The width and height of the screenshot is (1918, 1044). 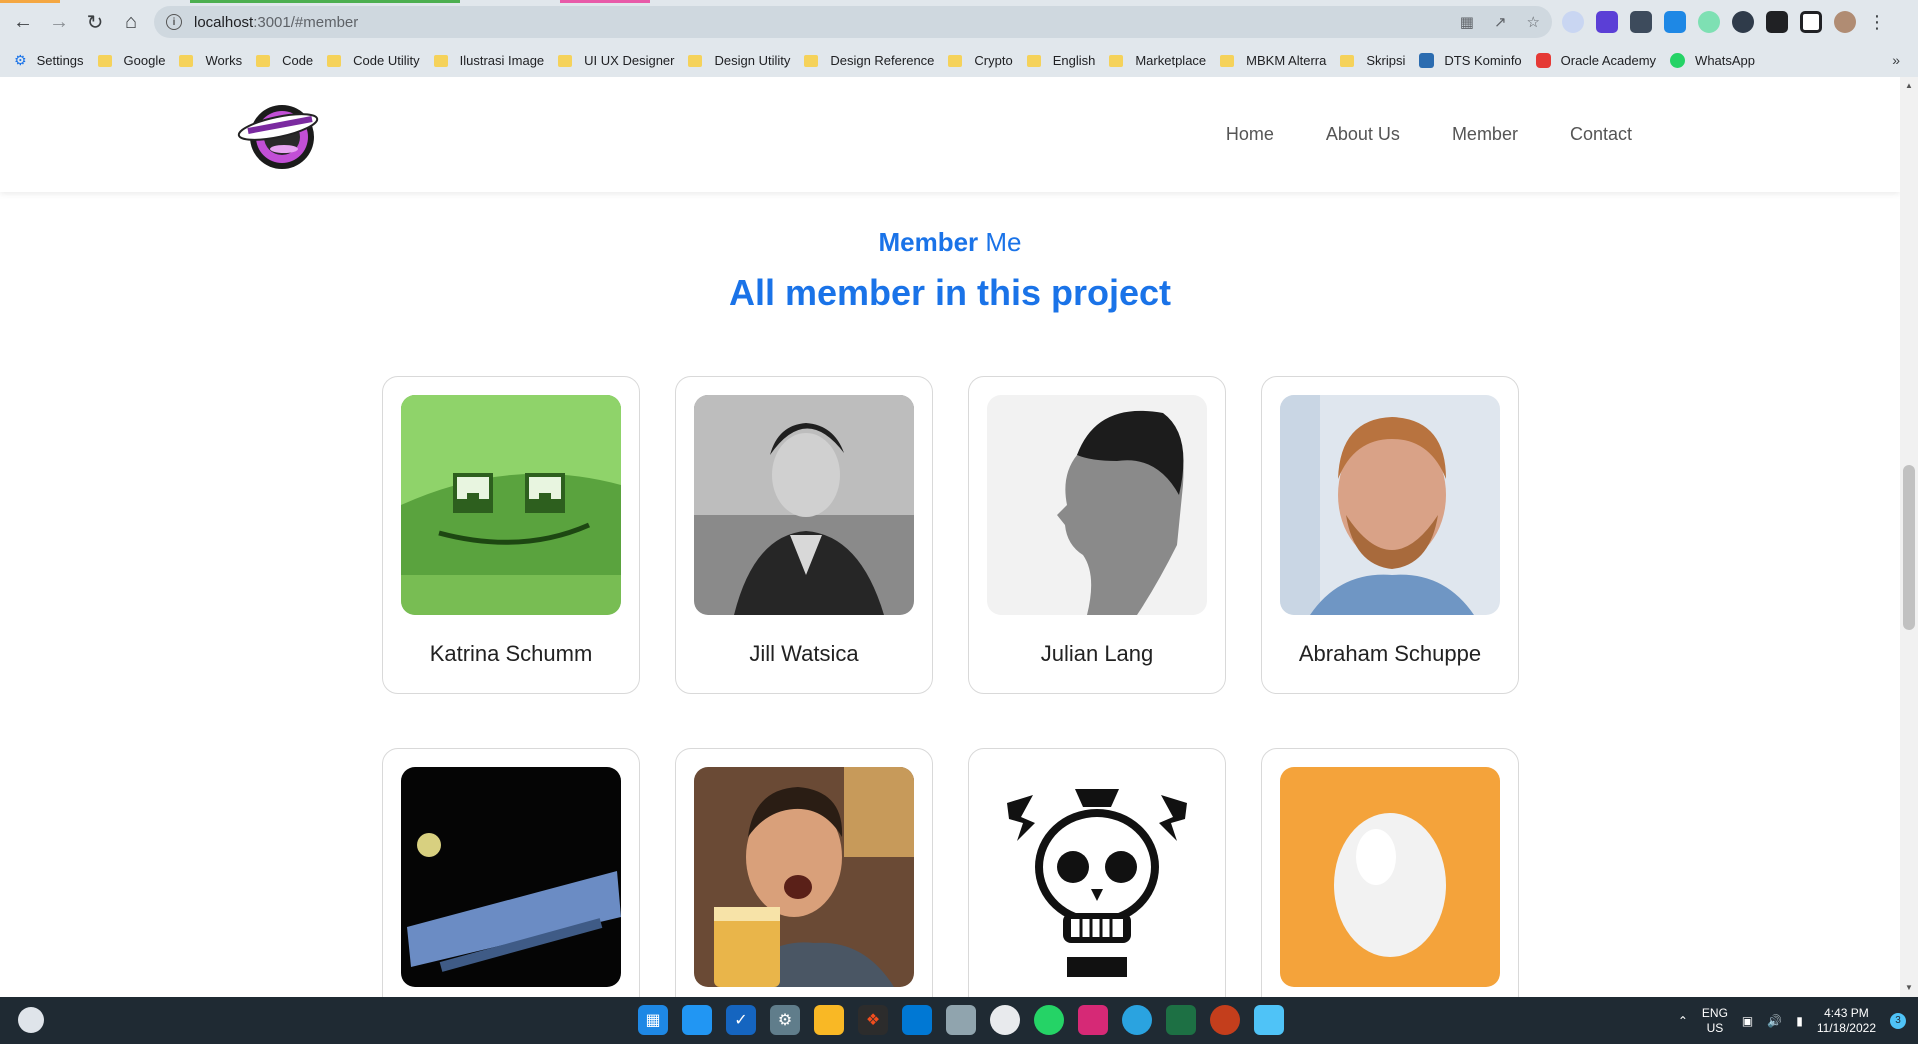 I want to click on clock-date: 11/18/2022, so click(x=1846, y=1027).